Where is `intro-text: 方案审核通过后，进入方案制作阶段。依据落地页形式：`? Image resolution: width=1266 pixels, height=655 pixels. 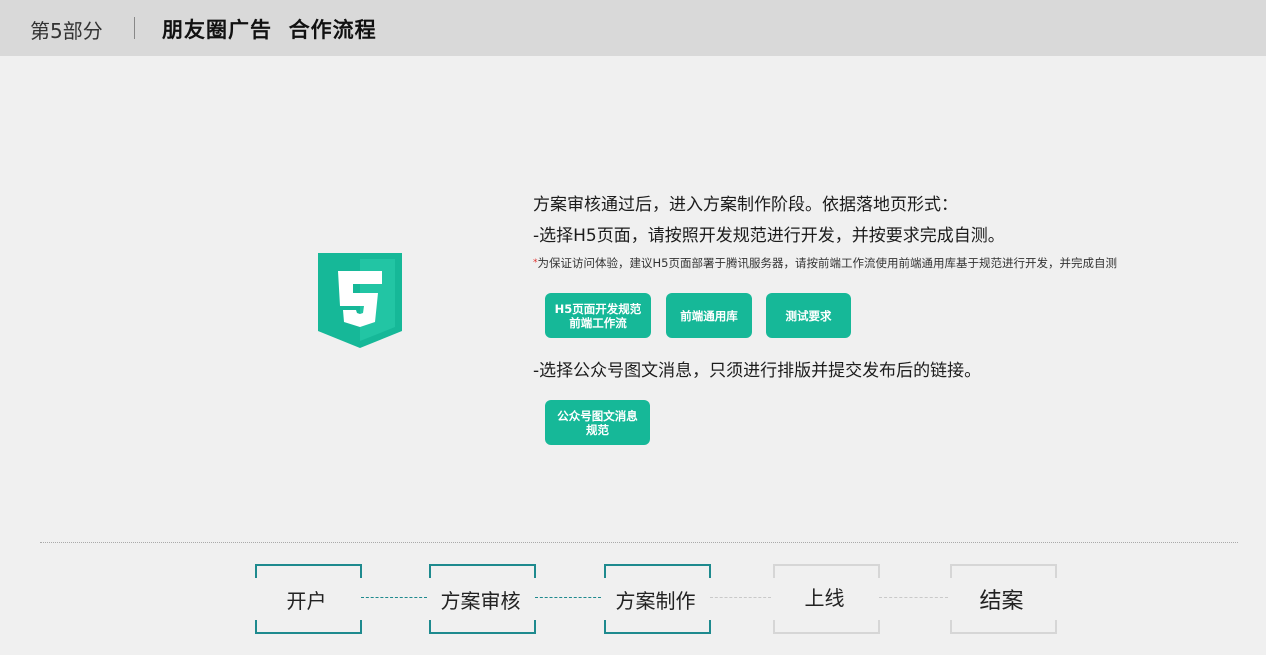
intro-text: 方案审核通过后，进入方案制作阶段。依据落地页形式： is located at coordinates (745, 205).